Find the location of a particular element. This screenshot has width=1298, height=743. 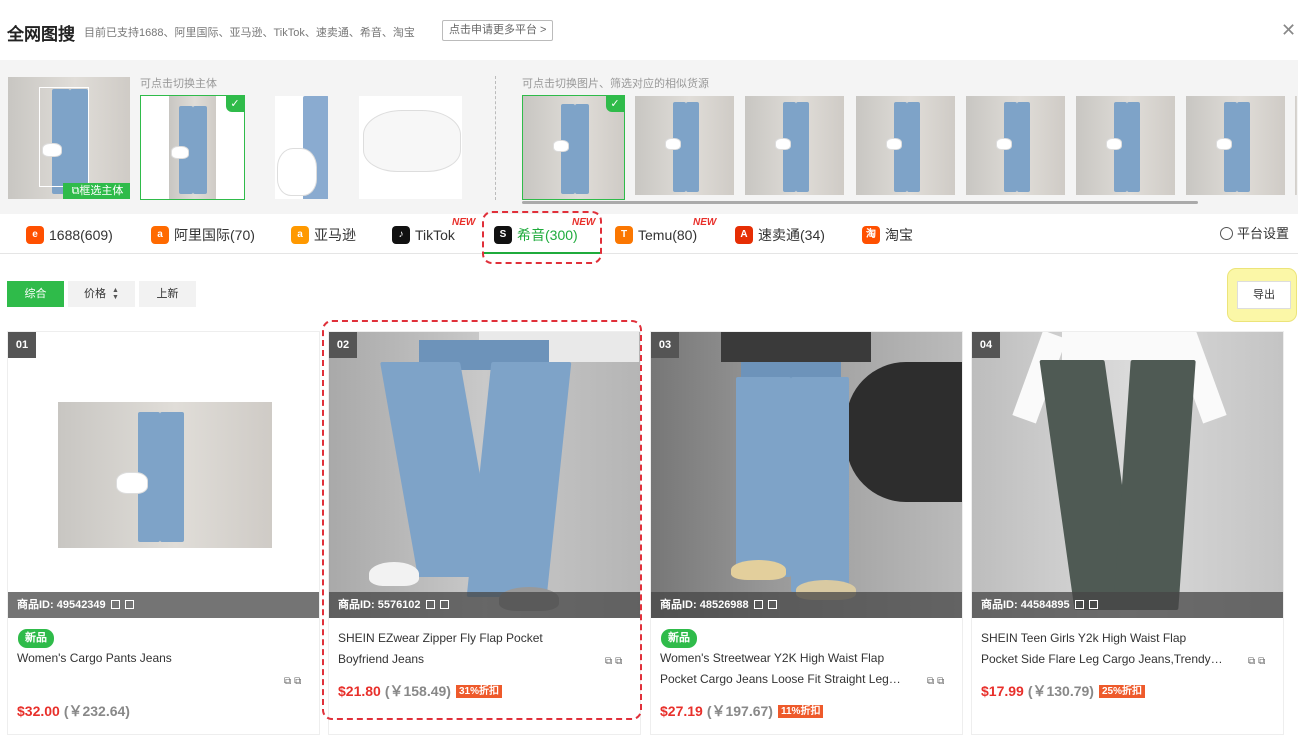

product-id-bar: 商品ID: 48526988 is located at coordinates (806, 605).